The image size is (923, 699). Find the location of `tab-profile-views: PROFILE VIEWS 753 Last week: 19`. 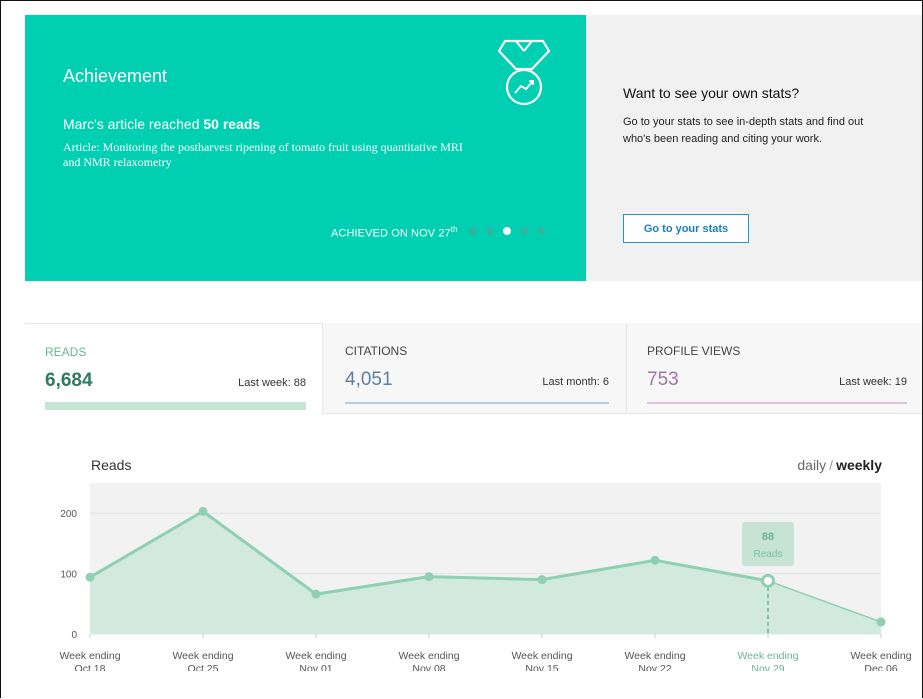

tab-profile-views: PROFILE VIEWS 753 Last week: 19 is located at coordinates (774, 368).